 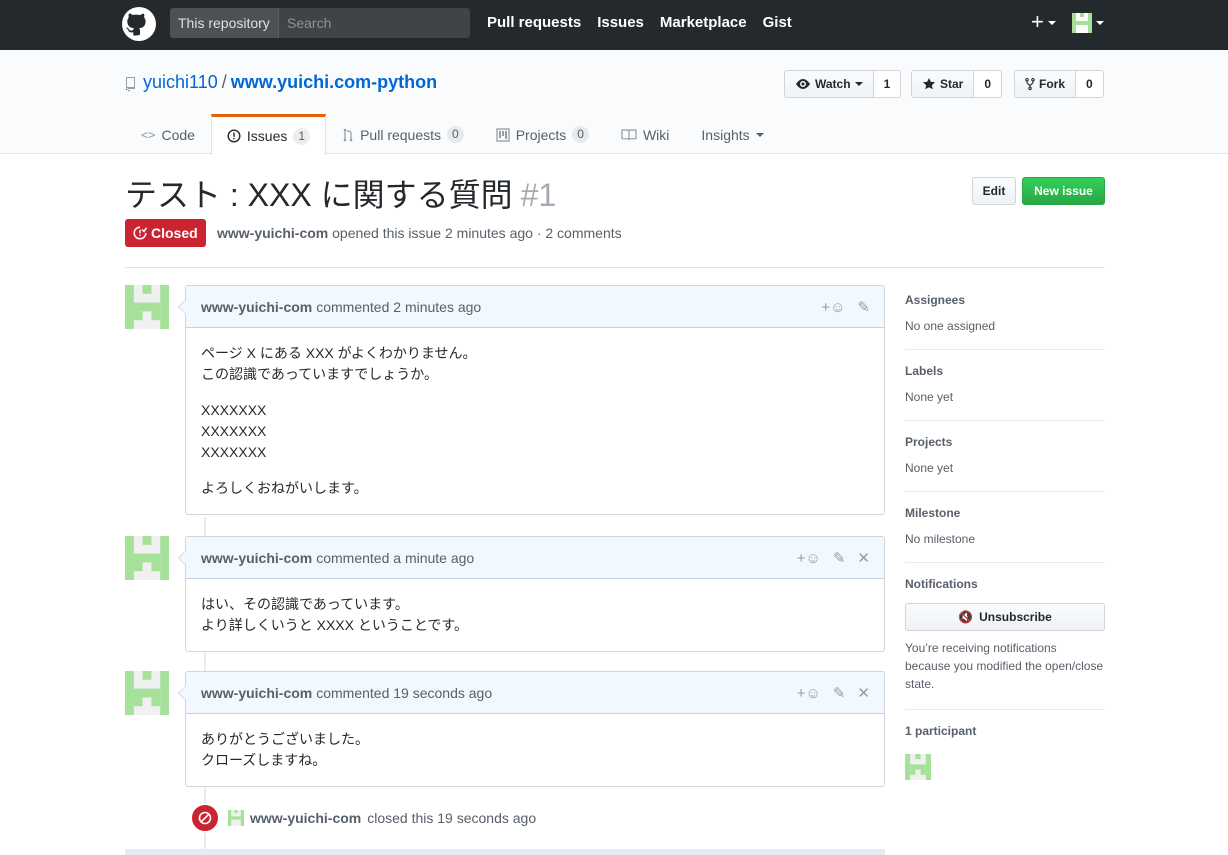 What do you see at coordinates (305, 818) in the screenshot?
I see `closed-event-actor-link: www-yuichi-com` at bounding box center [305, 818].